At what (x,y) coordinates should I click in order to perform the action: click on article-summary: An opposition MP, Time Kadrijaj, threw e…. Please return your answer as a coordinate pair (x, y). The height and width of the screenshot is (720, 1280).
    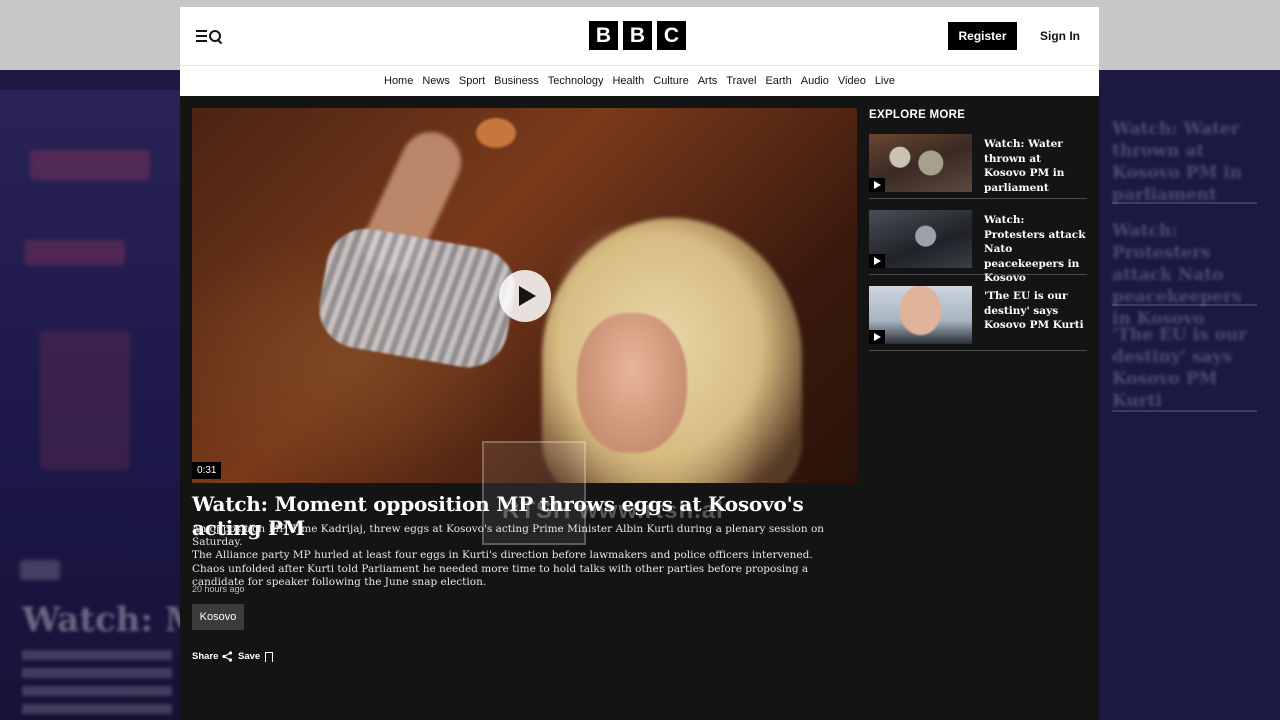
    Looking at the image, I should click on (517, 556).